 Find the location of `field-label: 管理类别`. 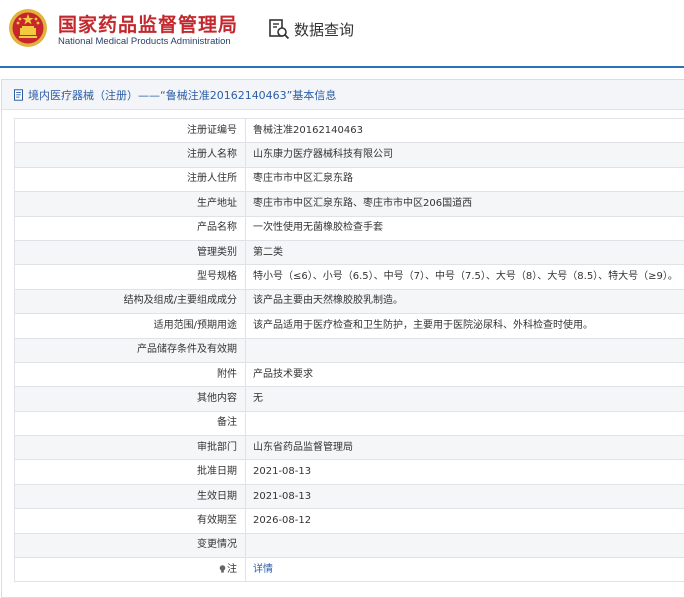

field-label: 管理类别 is located at coordinates (130, 252).